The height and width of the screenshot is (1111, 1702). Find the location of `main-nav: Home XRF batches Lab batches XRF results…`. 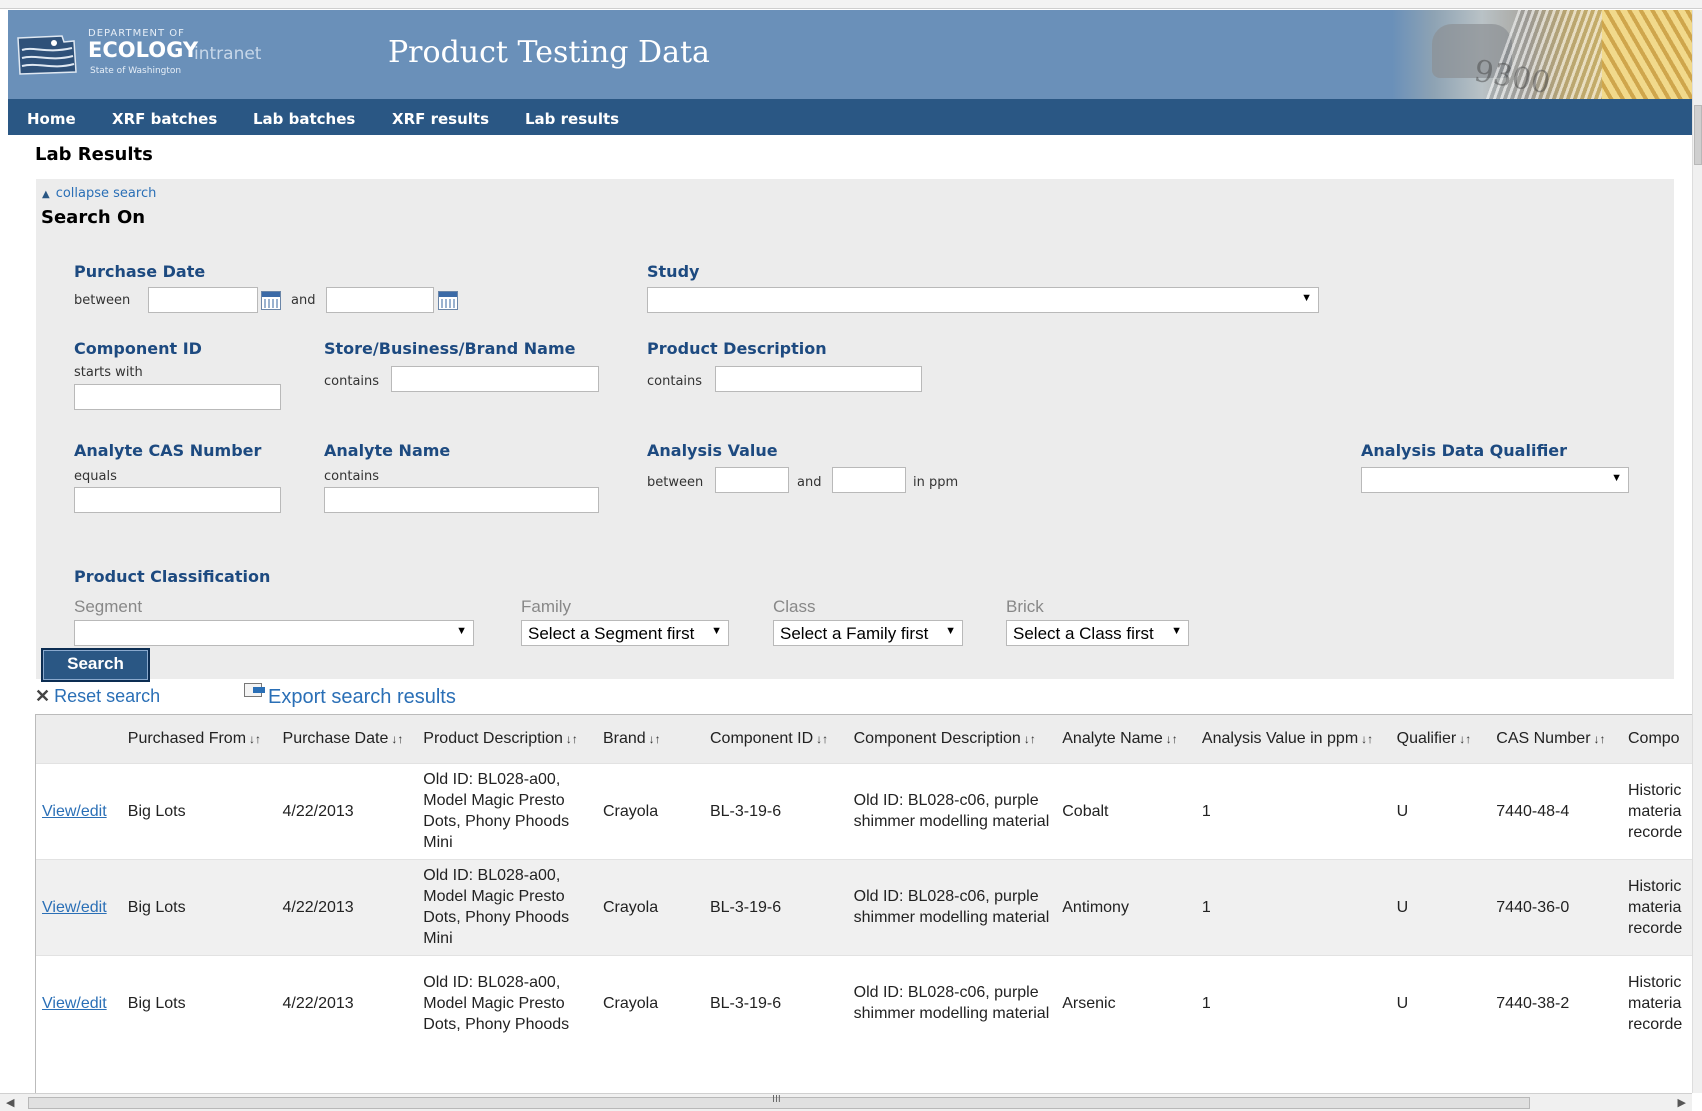

main-nav: Home XRF batches Lab batches XRF results… is located at coordinates (850, 117).